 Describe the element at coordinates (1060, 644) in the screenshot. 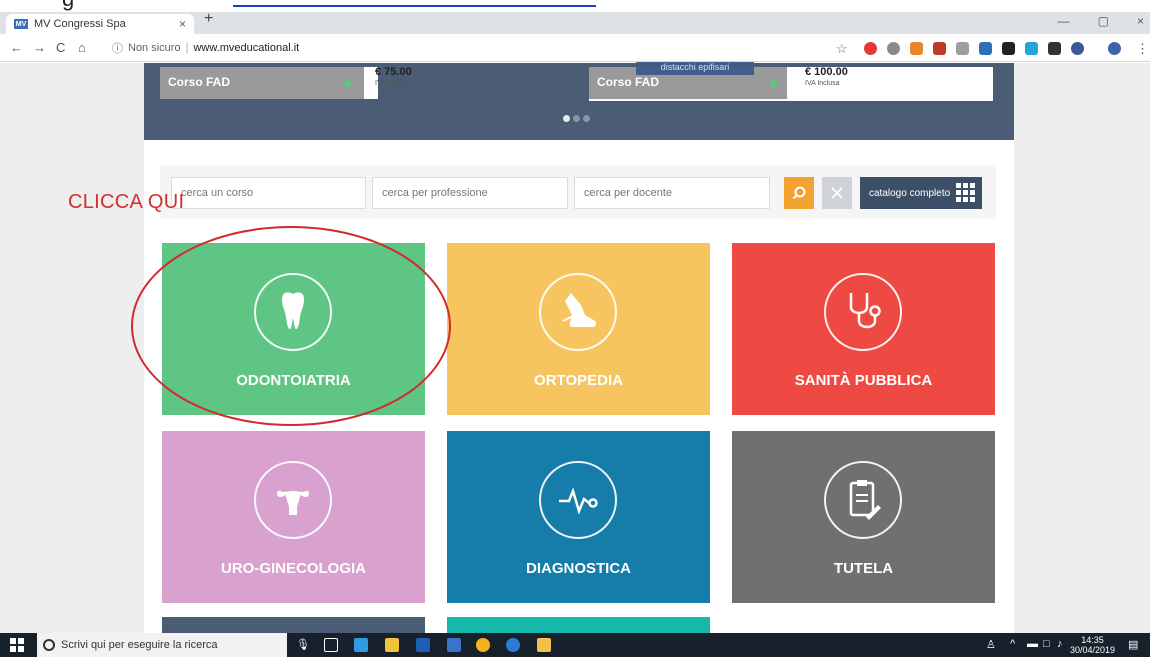

I see `volume-icon: ♪` at that location.